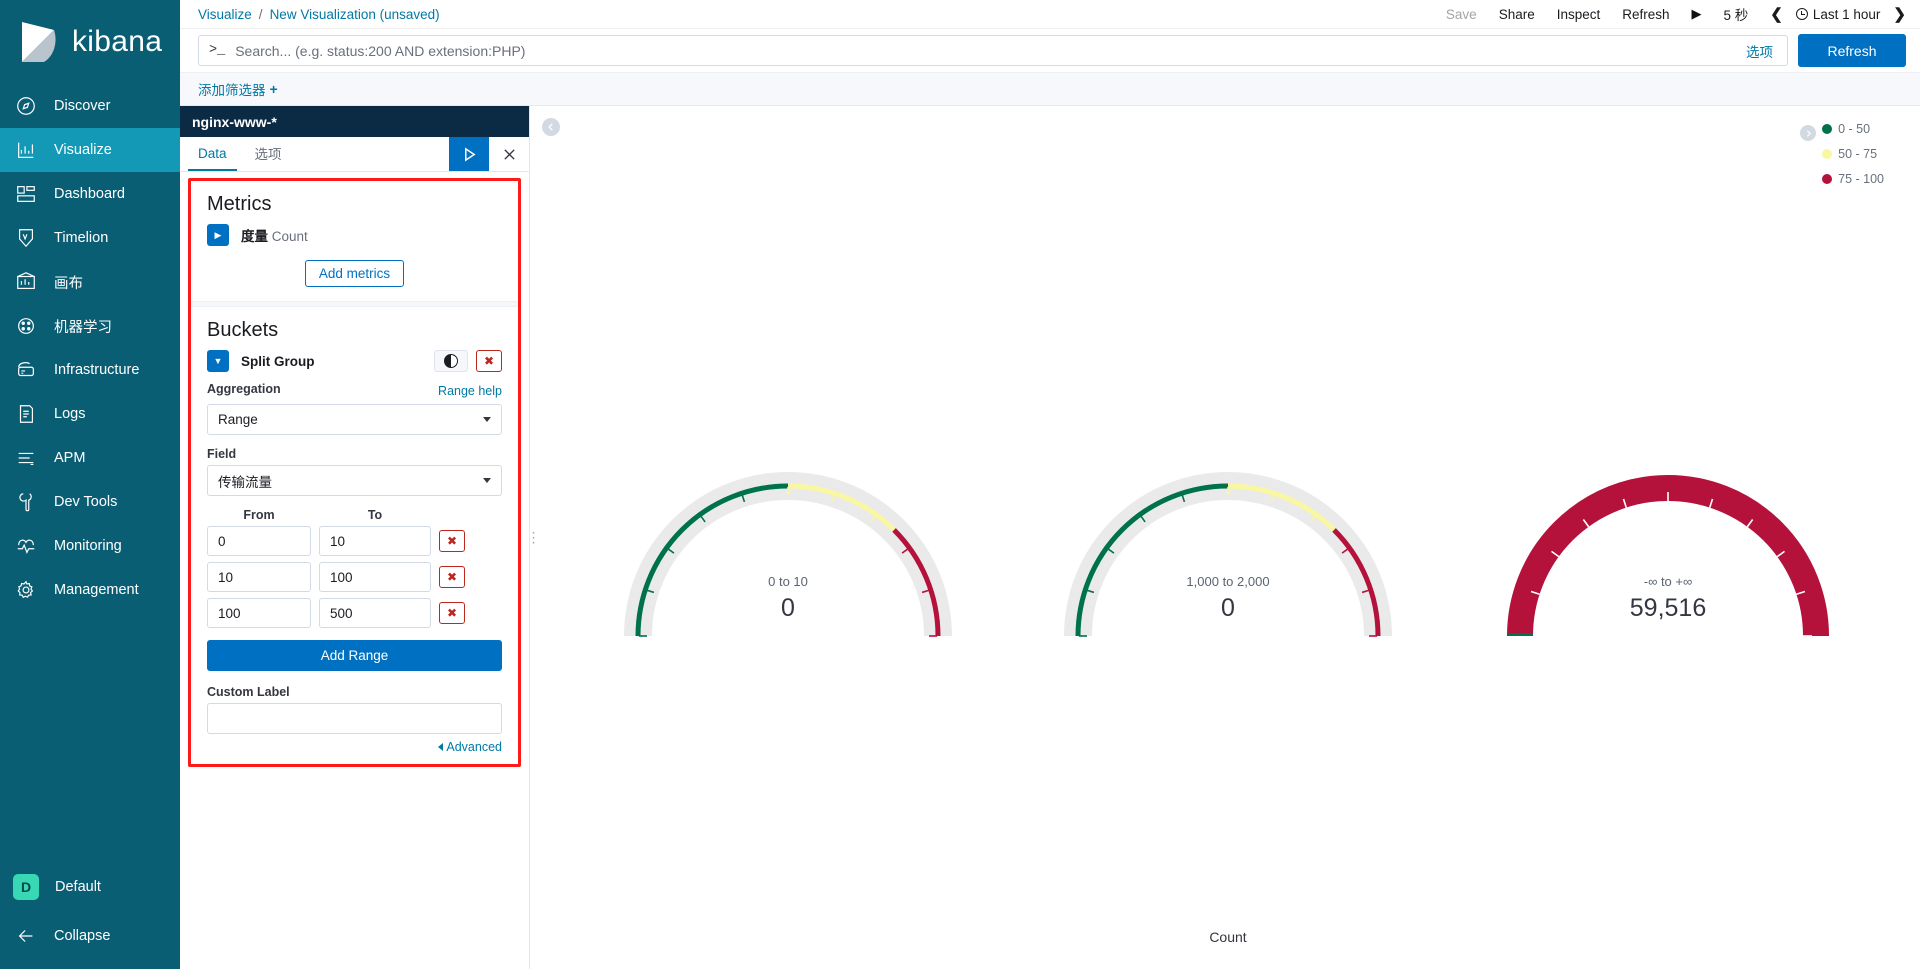  I want to click on refresh-interval-label: 5 秒, so click(1736, 14).